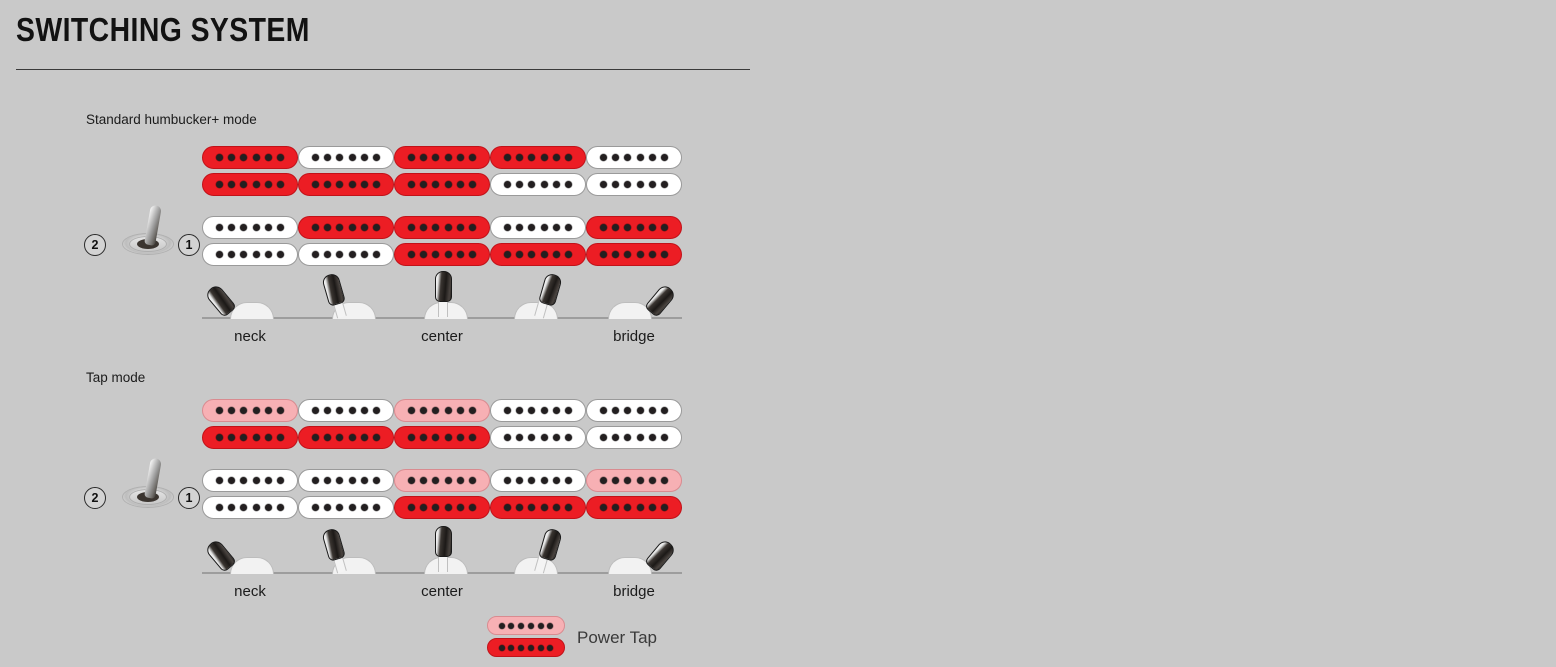 This screenshot has height=667, width=1556. Describe the element at coordinates (163, 29) in the screenshot. I see `page-title-switching: SWITCHING SYSTEM` at that location.